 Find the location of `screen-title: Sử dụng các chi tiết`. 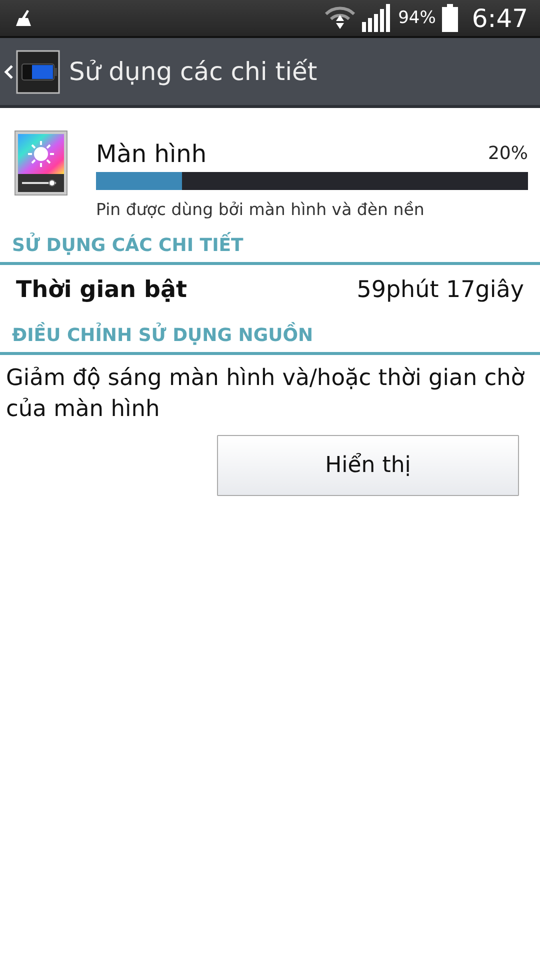

screen-title: Sử dụng các chi tiết is located at coordinates (193, 71).